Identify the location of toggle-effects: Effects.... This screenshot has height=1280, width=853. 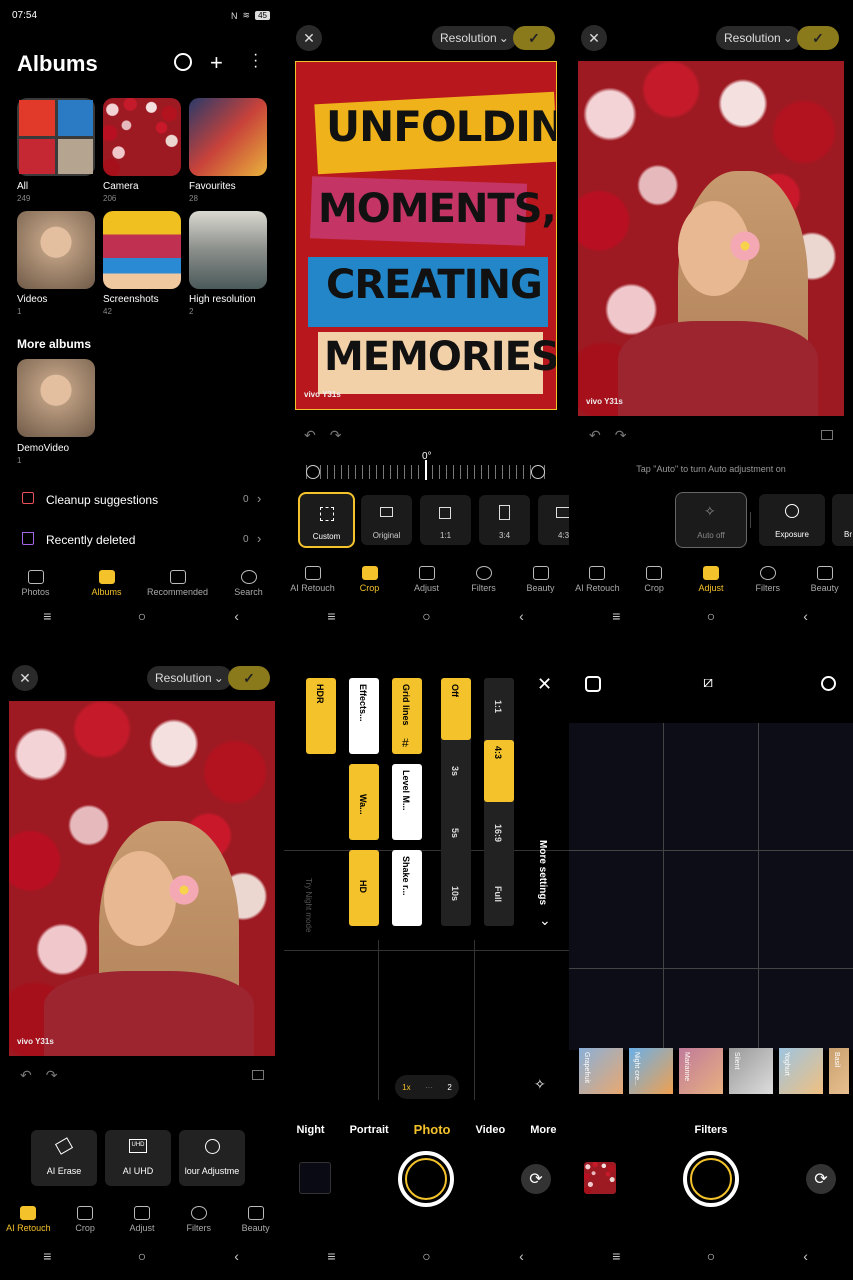
(364, 716).